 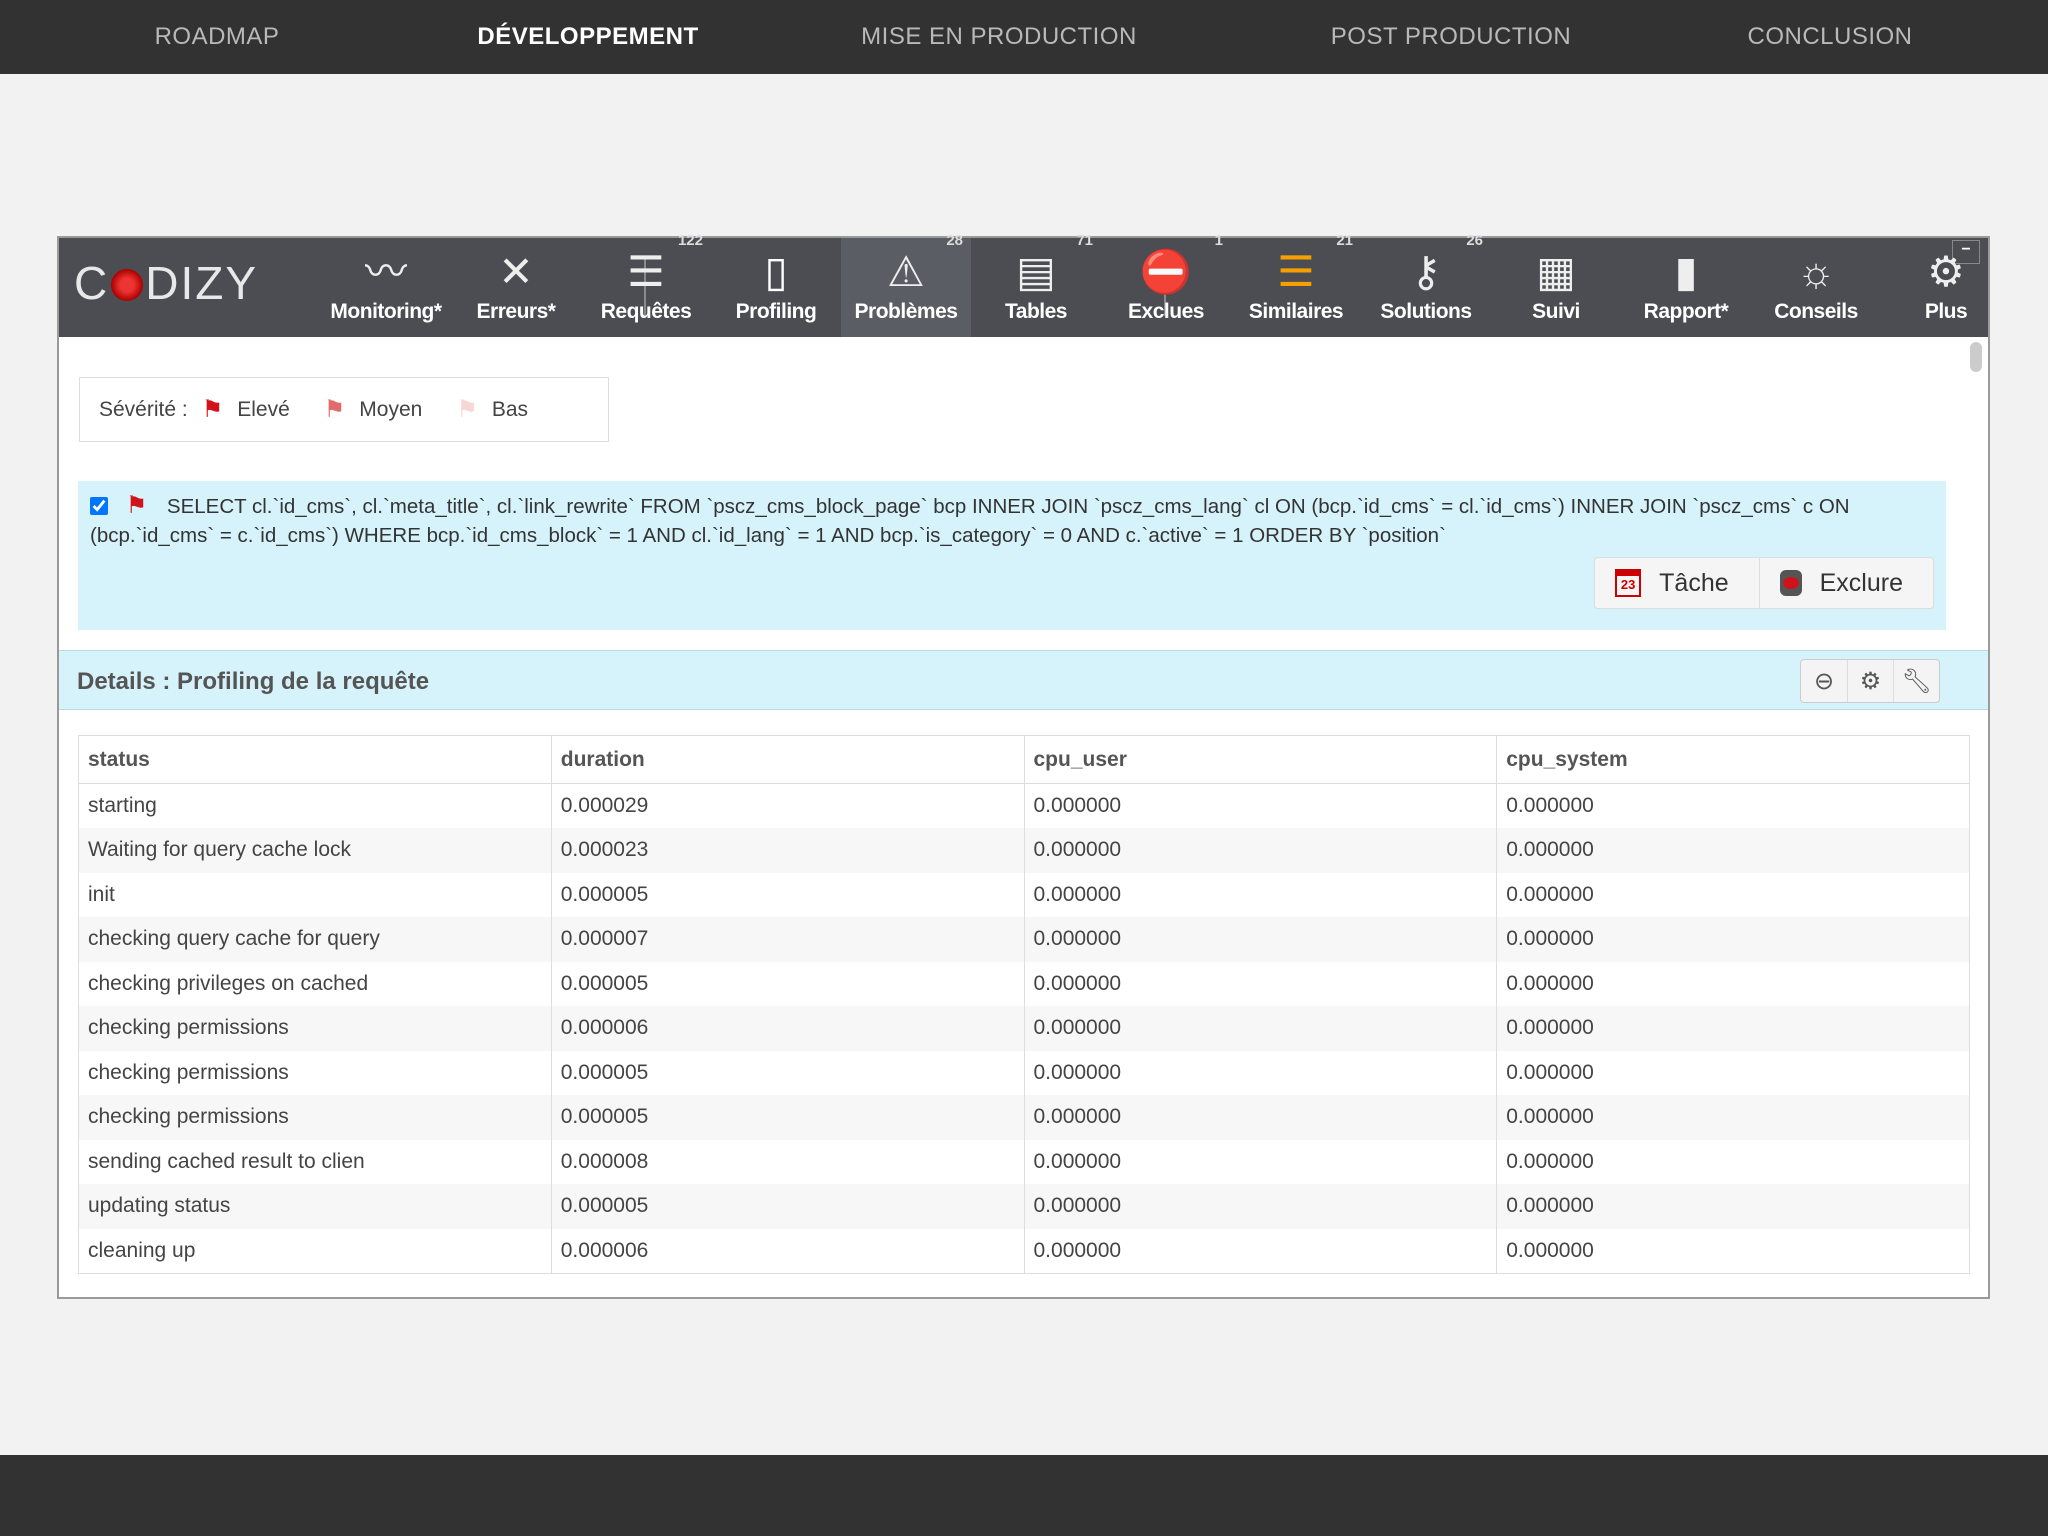 I want to click on nav-4: POST PRODUCTION, so click(x=1451, y=37).